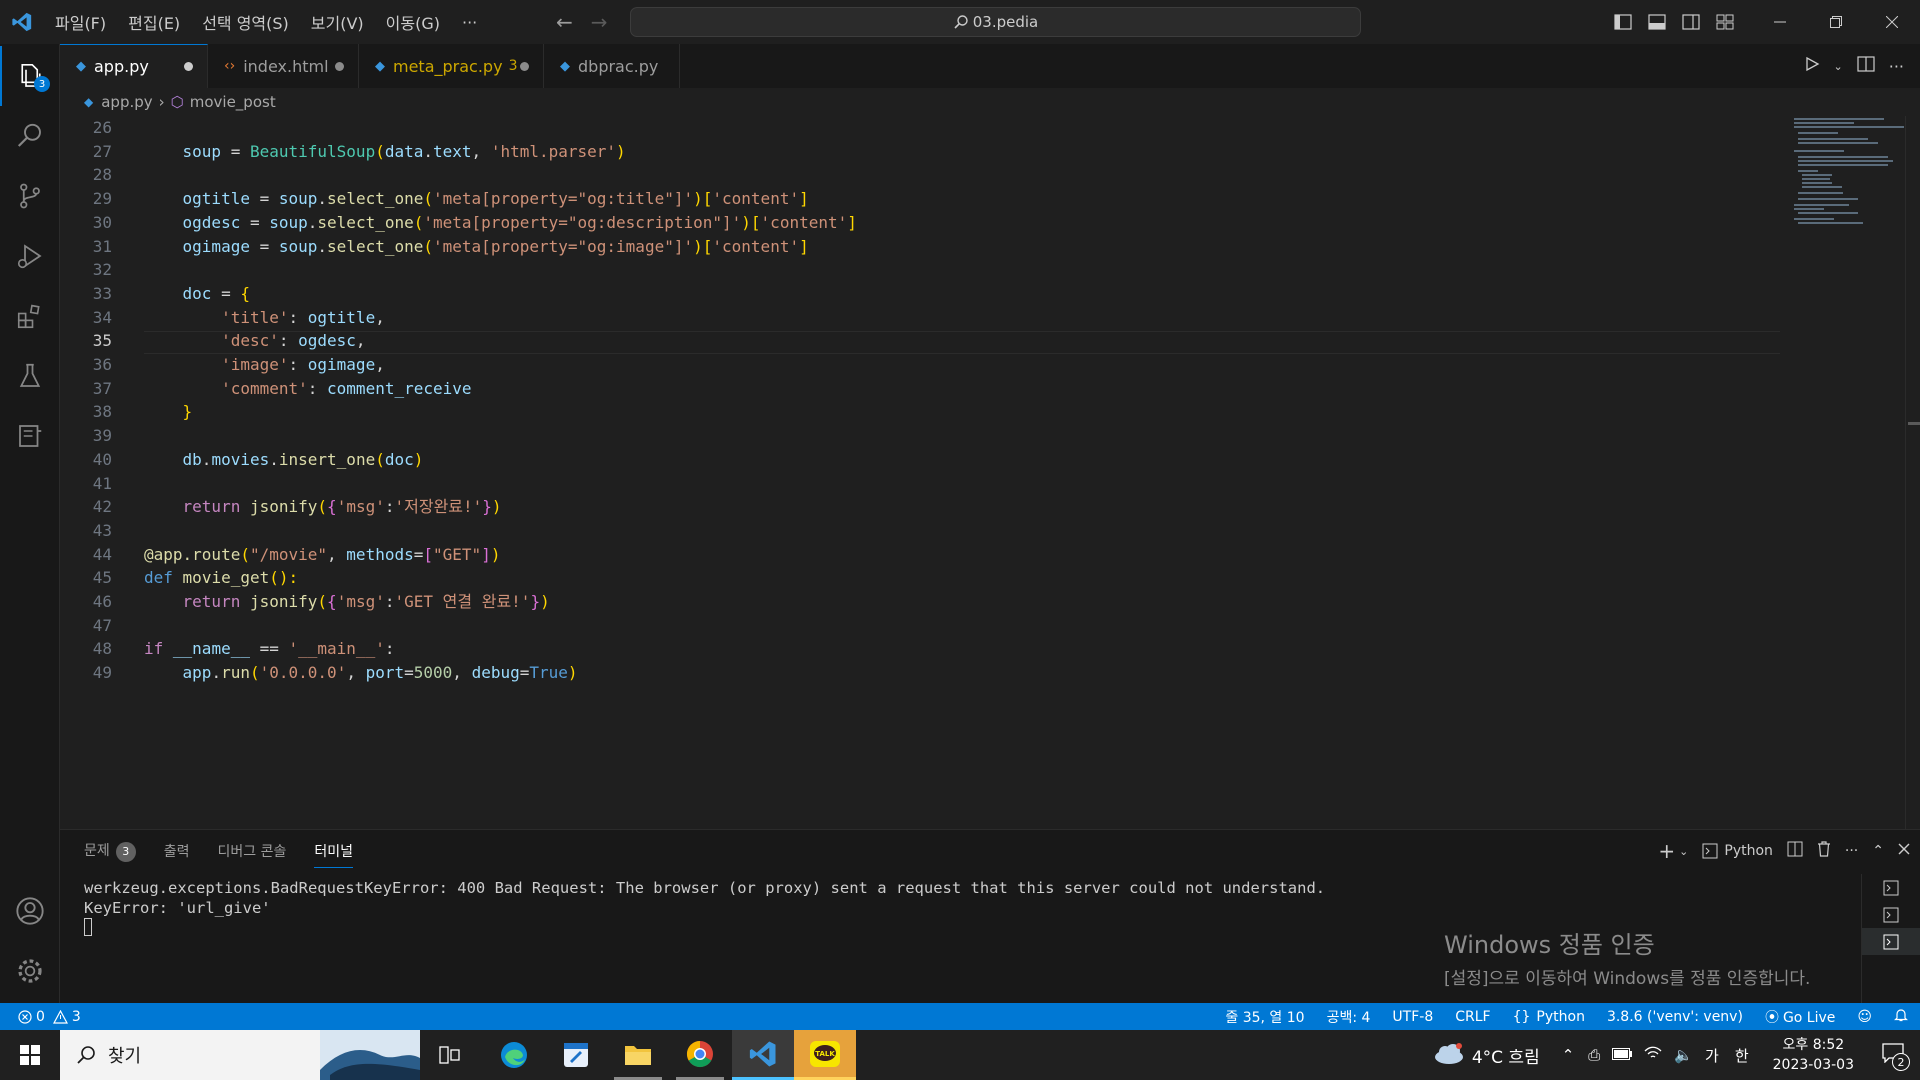  What do you see at coordinates (86, 531) in the screenshot?
I see `line-number: 43` at bounding box center [86, 531].